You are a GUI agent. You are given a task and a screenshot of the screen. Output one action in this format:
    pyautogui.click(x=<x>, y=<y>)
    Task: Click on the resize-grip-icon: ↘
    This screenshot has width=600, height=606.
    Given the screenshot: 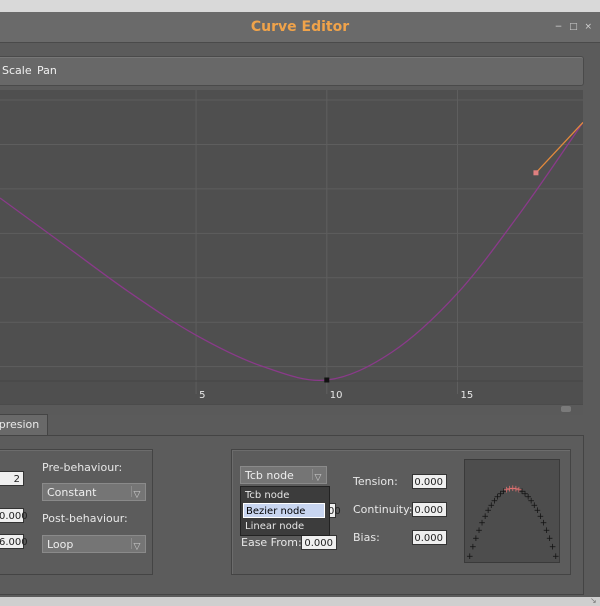 What is the action you would take?
    pyautogui.click(x=595, y=601)
    